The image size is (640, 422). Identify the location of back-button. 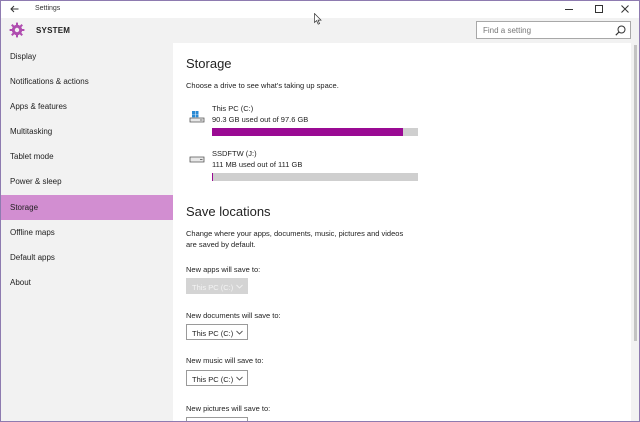
(14, 9).